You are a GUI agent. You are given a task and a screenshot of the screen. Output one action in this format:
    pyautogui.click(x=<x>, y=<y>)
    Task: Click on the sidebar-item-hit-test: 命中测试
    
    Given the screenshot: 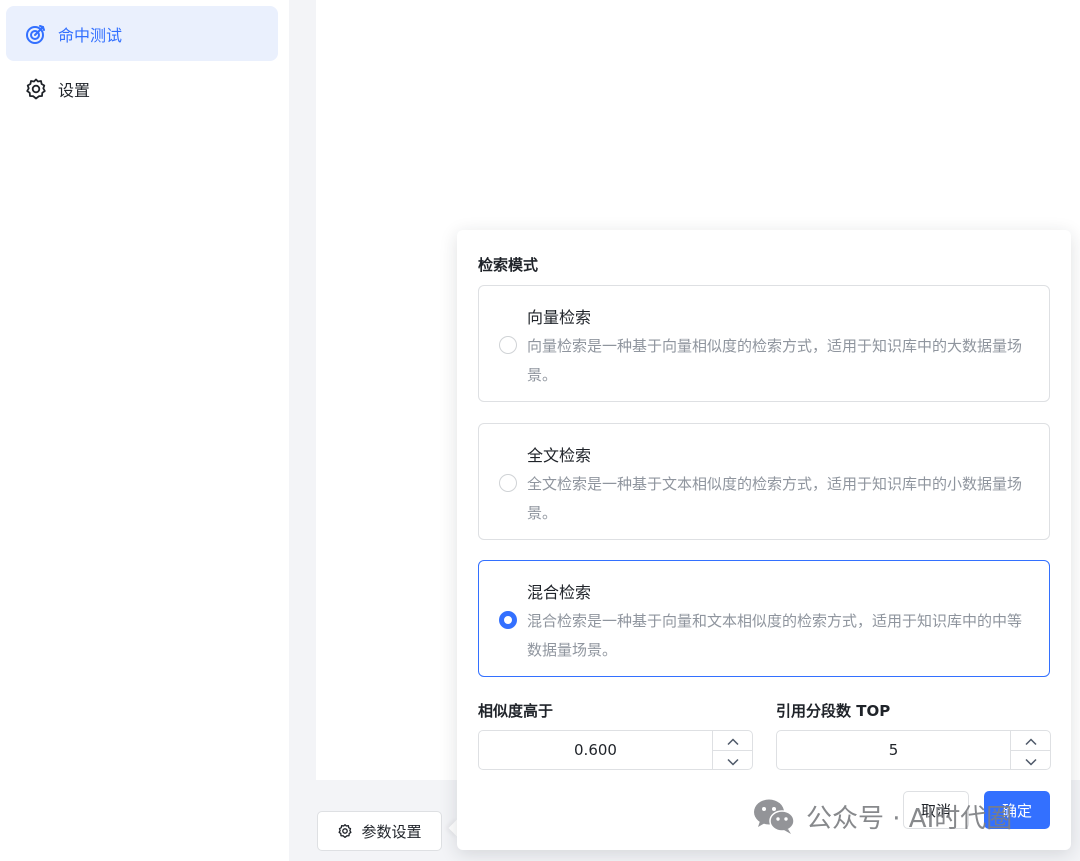 What is the action you would take?
    pyautogui.click(x=142, y=33)
    